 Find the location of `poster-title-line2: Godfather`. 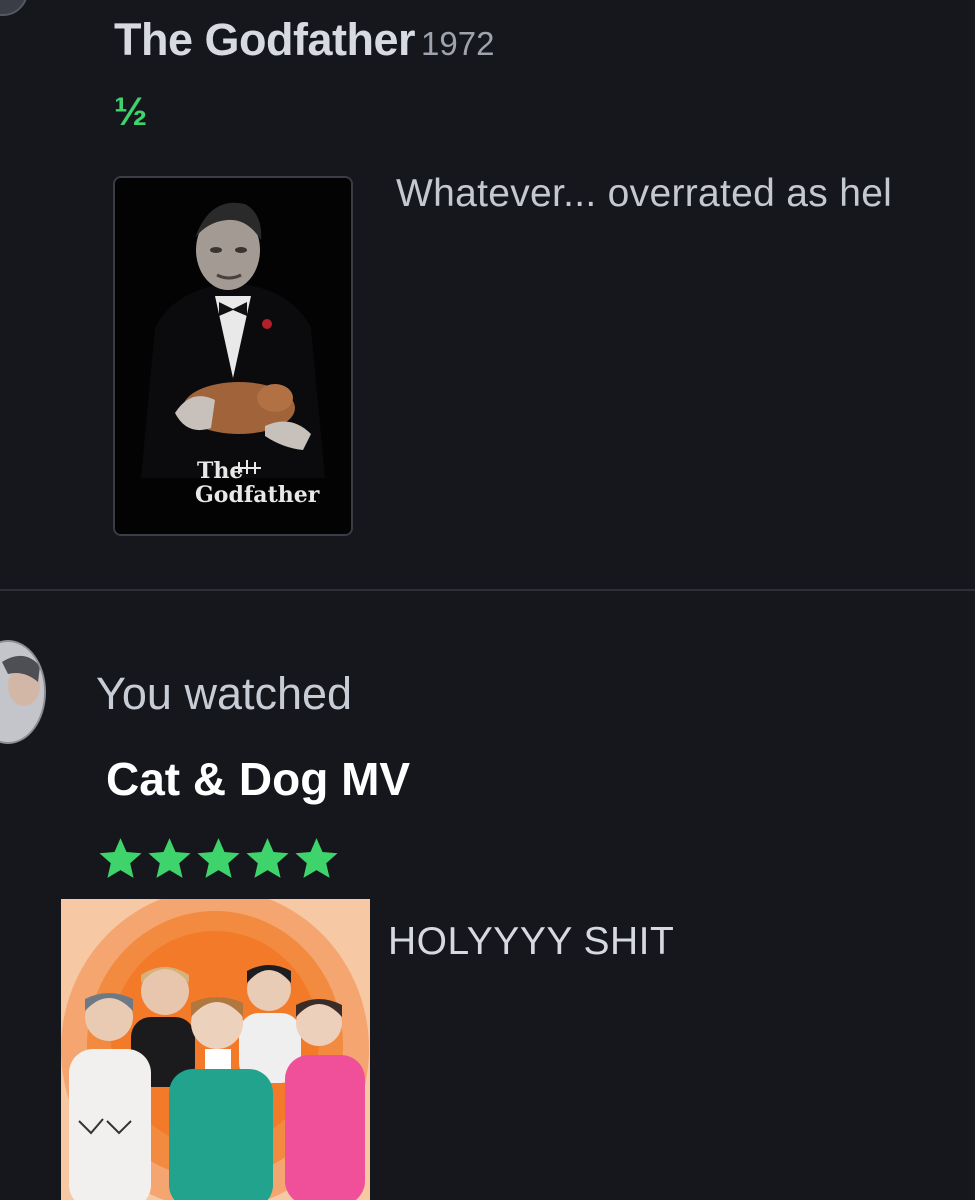

poster-title-line2: Godfather is located at coordinates (257, 495).